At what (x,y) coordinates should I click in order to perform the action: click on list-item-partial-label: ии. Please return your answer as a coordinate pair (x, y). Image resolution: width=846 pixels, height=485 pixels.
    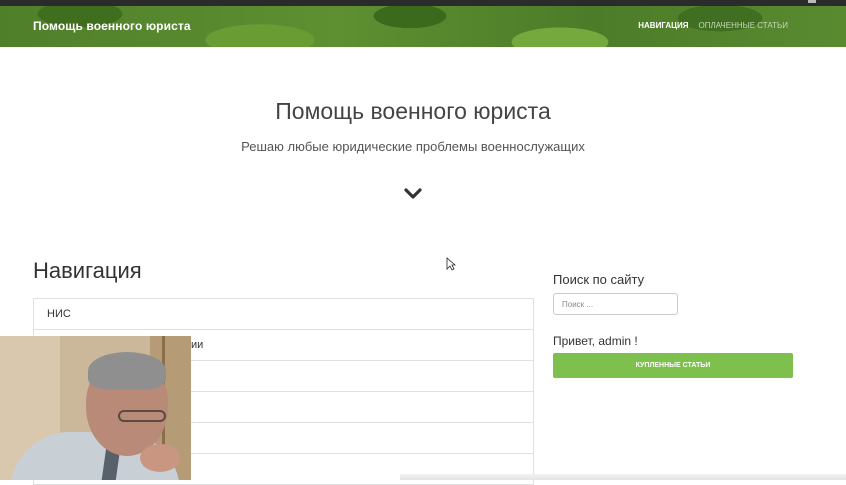
    Looking at the image, I should click on (197, 345).